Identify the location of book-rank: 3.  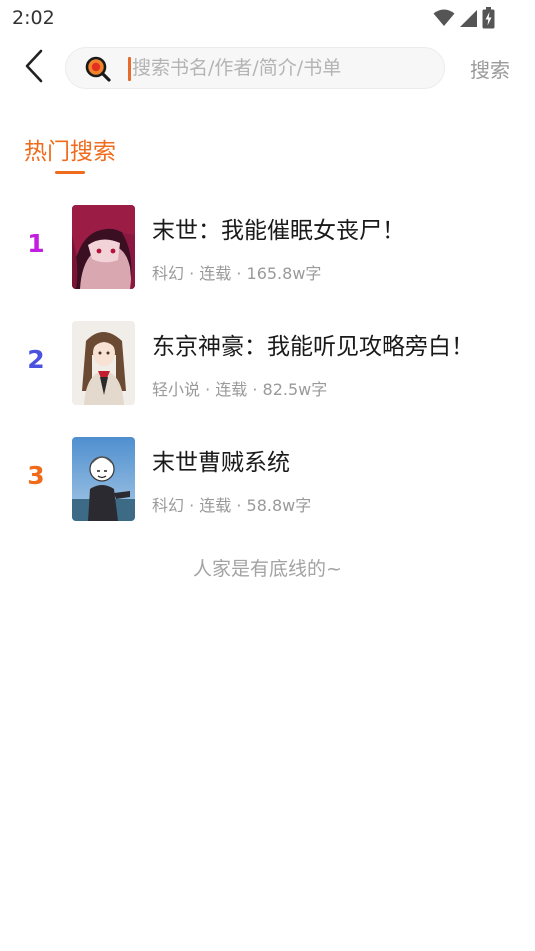
(36, 475).